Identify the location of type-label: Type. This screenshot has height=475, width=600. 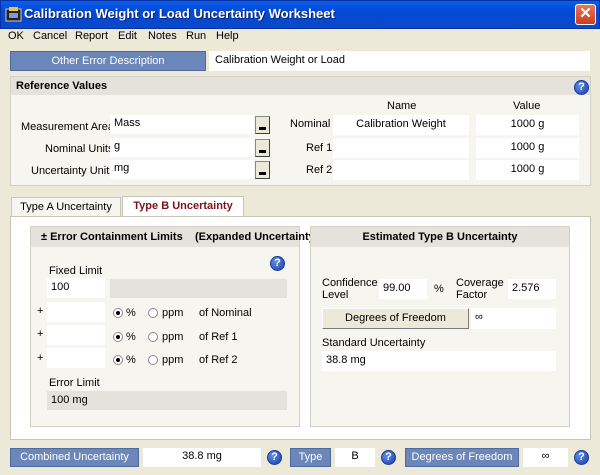
(310, 457).